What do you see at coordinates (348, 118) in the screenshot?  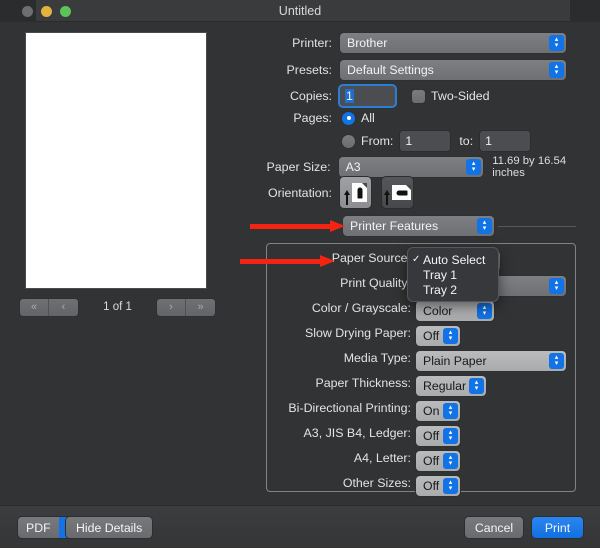 I see `pages-all-radio` at bounding box center [348, 118].